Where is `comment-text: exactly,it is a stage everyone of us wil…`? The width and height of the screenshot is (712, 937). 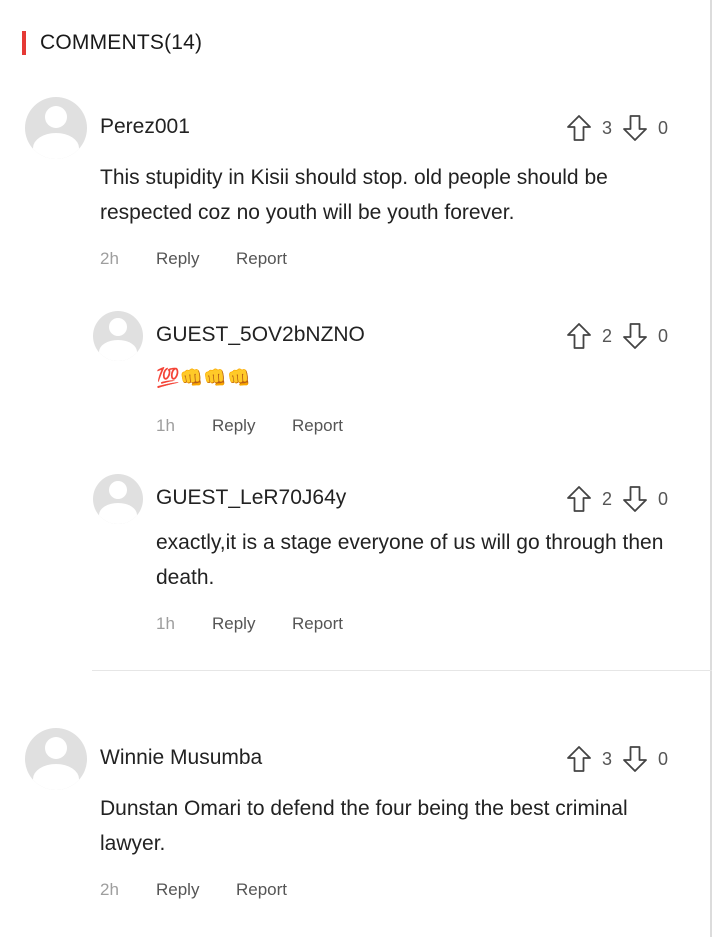
comment-text: exactly,it is a stage everyone of us wil… is located at coordinates (410, 560).